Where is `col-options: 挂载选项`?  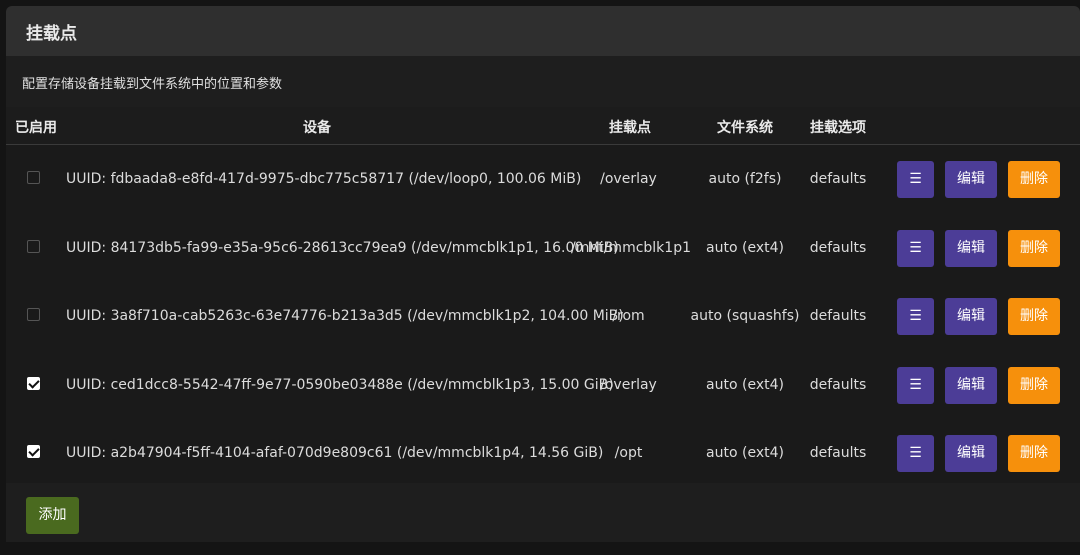
col-options: 挂载选项 is located at coordinates (838, 128).